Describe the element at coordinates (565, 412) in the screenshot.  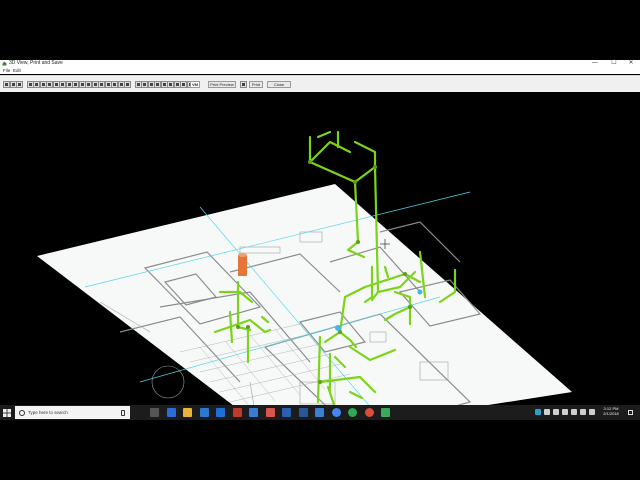
I see `onedrive-icon` at that location.